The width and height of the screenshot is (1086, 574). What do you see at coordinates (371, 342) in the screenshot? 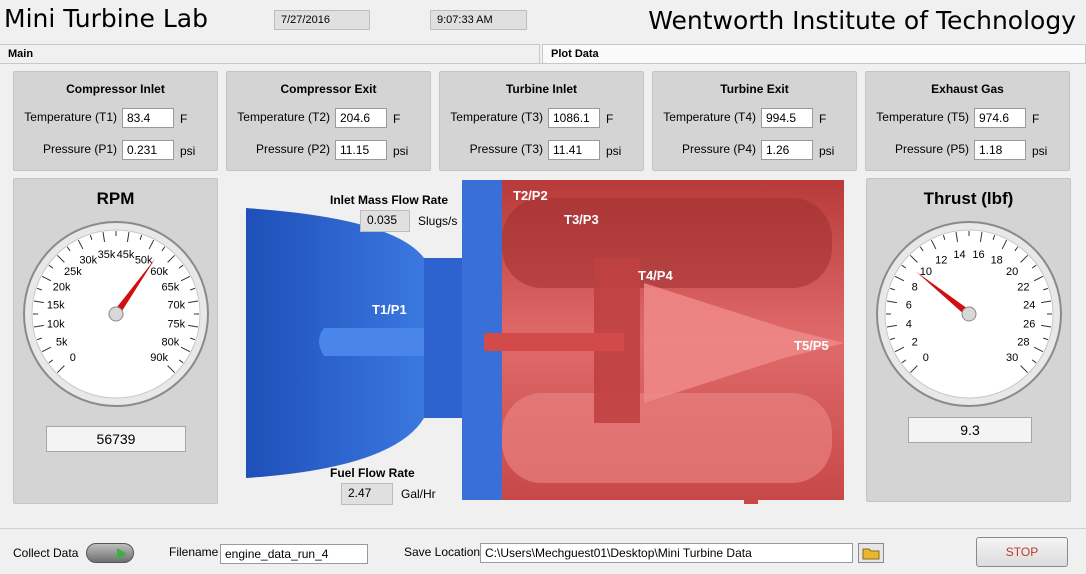
I see `inlet-nose` at bounding box center [371, 342].